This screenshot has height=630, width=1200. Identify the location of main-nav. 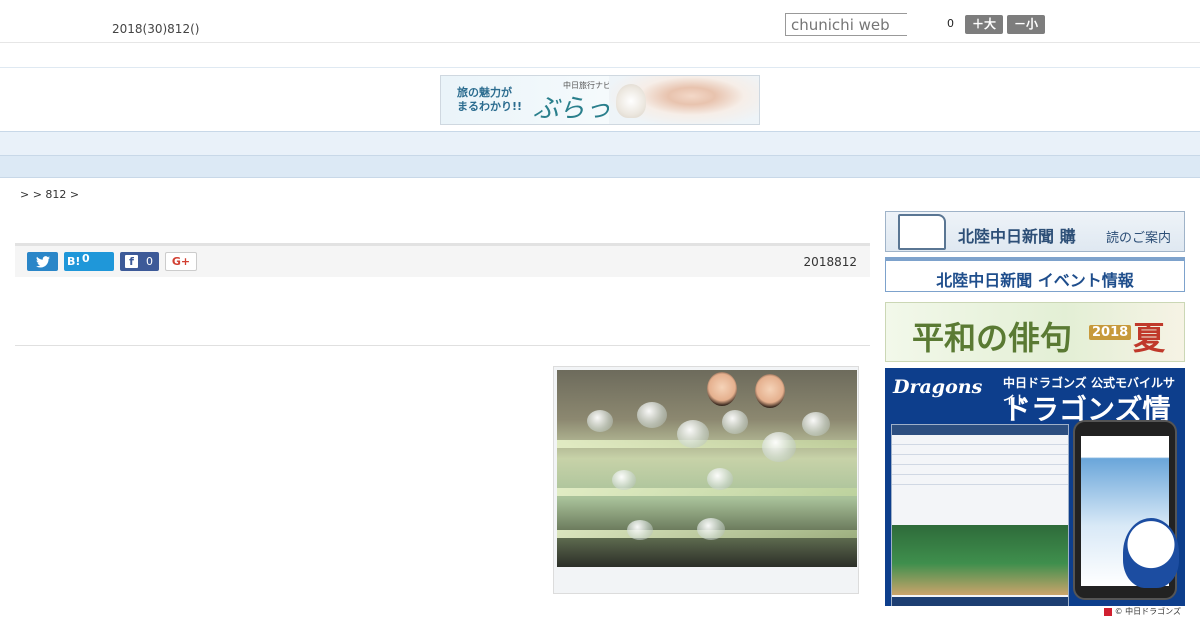
(600, 143).